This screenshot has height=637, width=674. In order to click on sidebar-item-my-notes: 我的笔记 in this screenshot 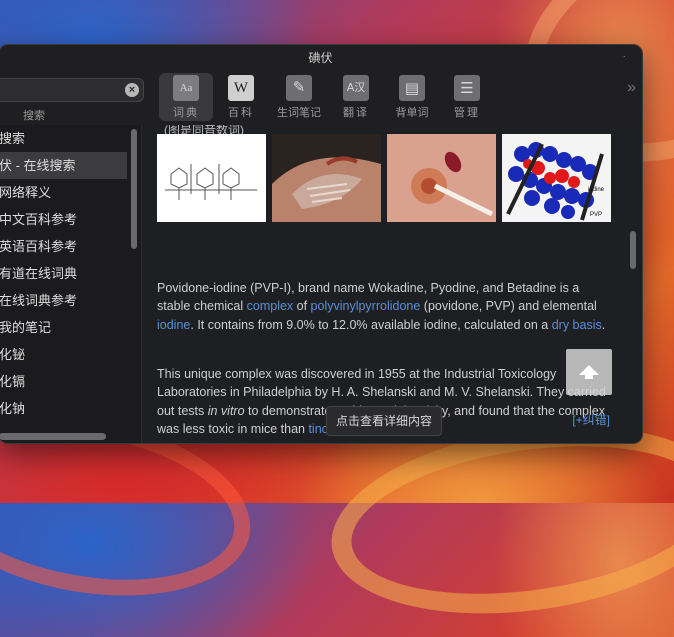, I will do `click(63, 327)`.